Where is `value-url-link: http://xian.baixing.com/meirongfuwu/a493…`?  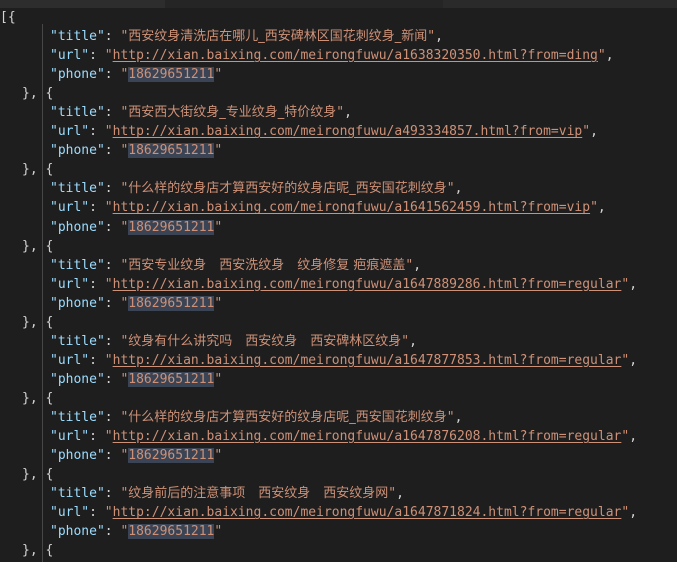
value-url-link: http://xian.baixing.com/meirongfuwu/a493… is located at coordinates (348, 131).